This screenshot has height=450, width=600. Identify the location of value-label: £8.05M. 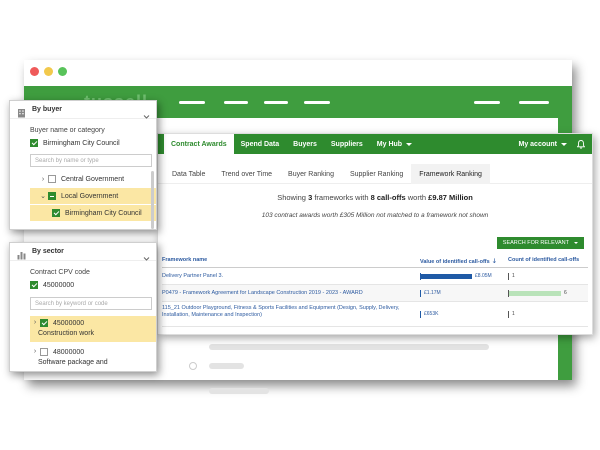
(483, 276).